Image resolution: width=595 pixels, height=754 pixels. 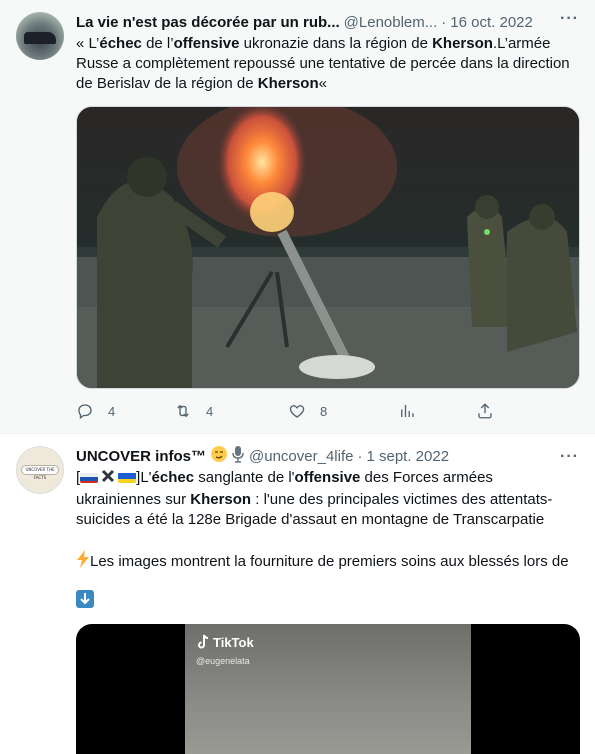 I want to click on down-arrow-icon, so click(x=85, y=601).